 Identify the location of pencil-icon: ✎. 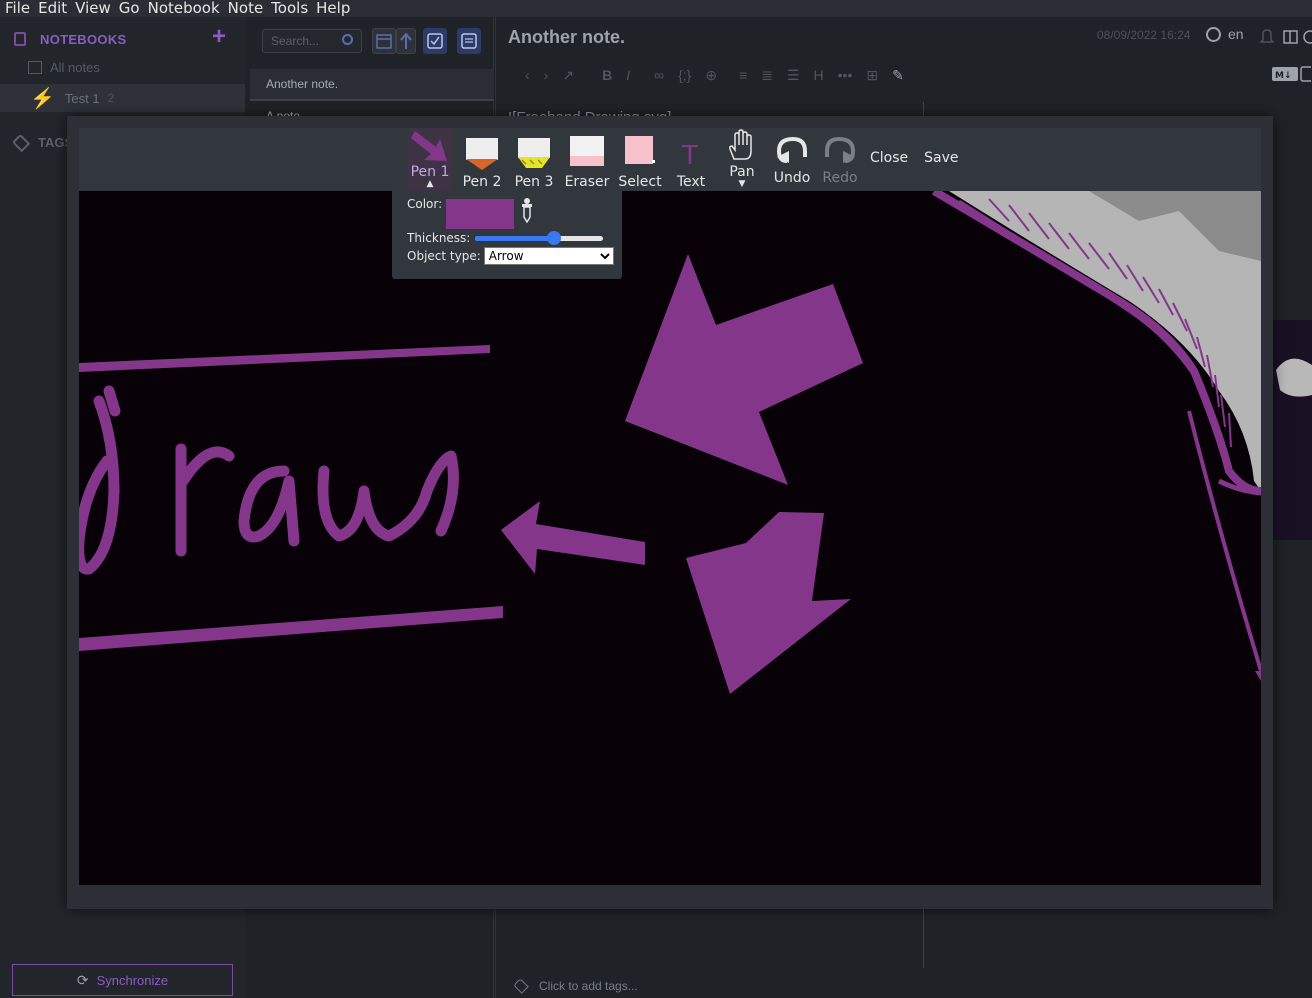
(898, 75).